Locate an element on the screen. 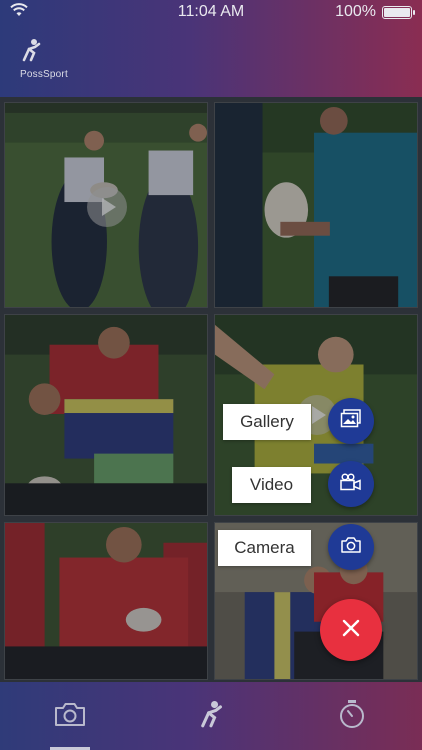  close-icon is located at coordinates (351, 630).